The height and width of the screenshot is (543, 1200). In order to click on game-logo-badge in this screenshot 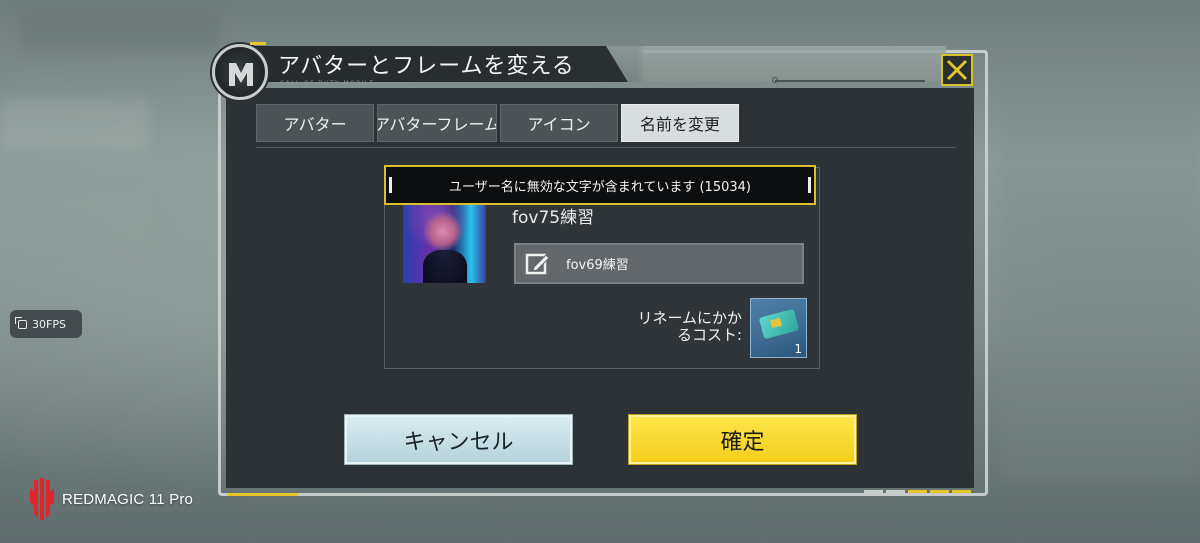, I will do `click(240, 72)`.